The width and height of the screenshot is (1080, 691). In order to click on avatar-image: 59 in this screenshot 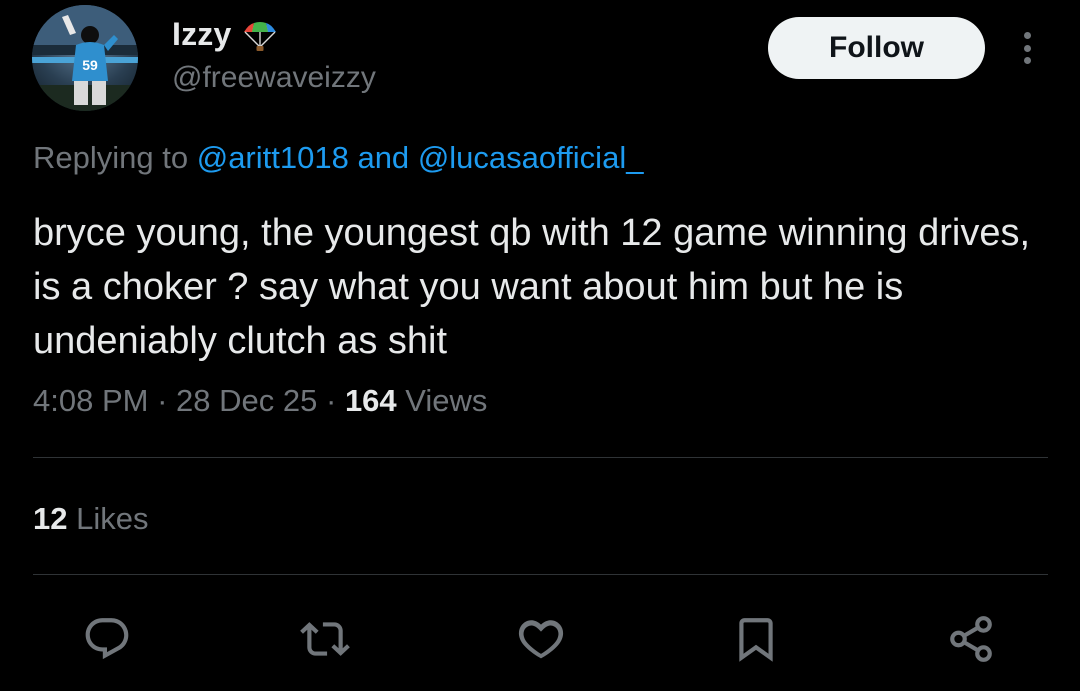, I will do `click(85, 58)`.